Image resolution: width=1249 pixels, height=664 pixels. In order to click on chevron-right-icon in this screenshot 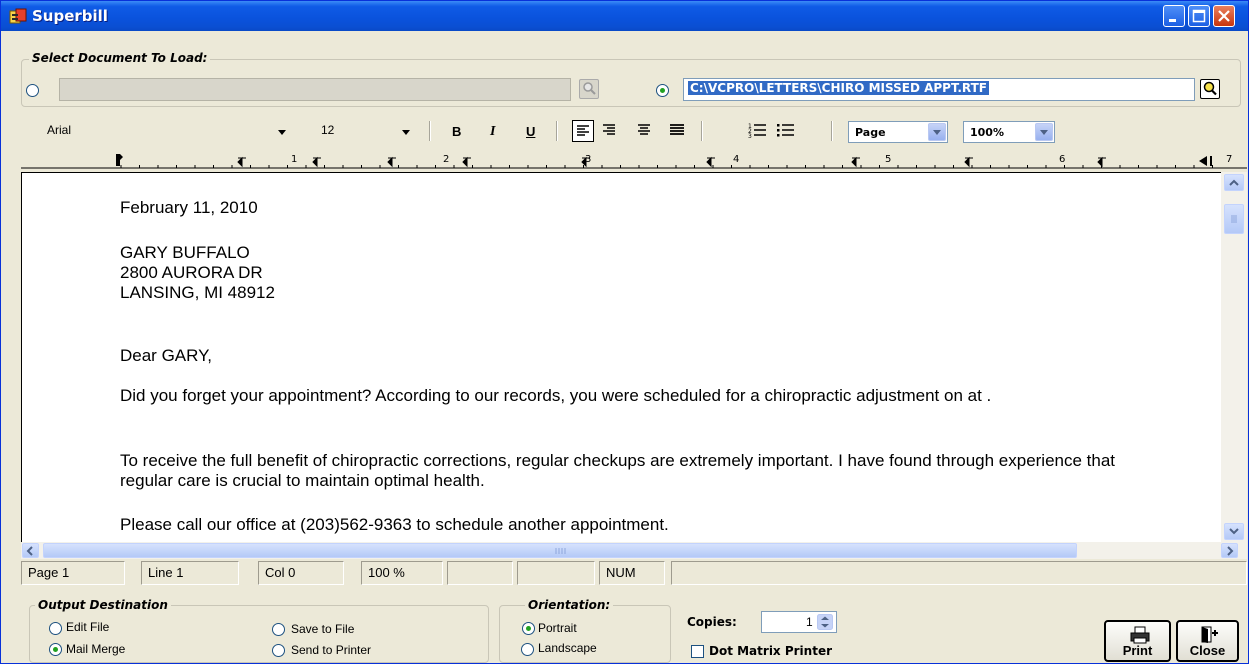, I will do `click(1230, 551)`.